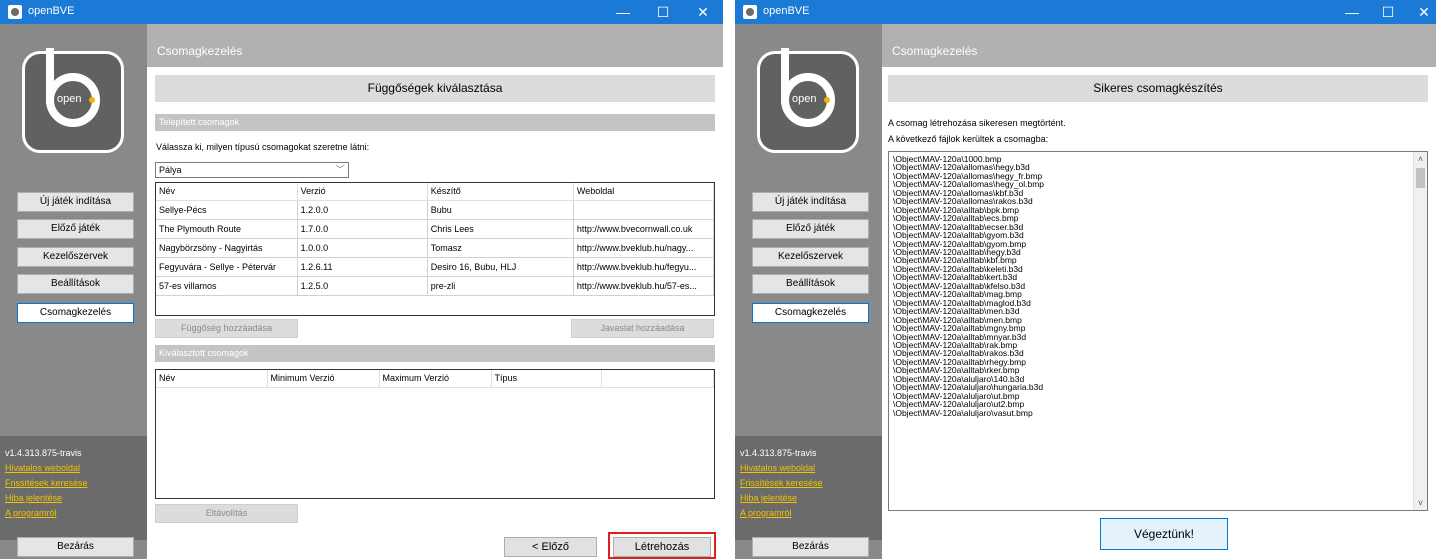 The height and width of the screenshot is (559, 1436). What do you see at coordinates (362, 192) in the screenshot?
I see `col-header-version: Verzió` at bounding box center [362, 192].